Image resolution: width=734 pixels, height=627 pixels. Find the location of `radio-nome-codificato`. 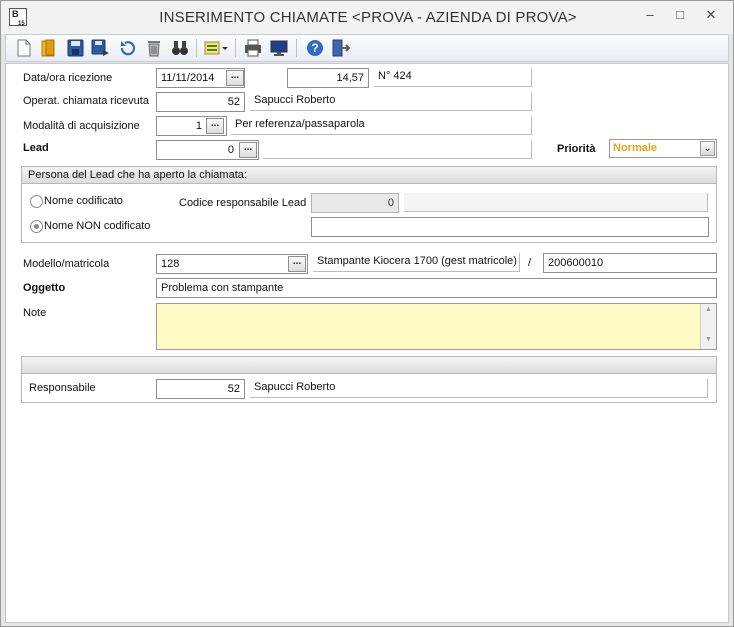

radio-nome-codificato is located at coordinates (36, 201).